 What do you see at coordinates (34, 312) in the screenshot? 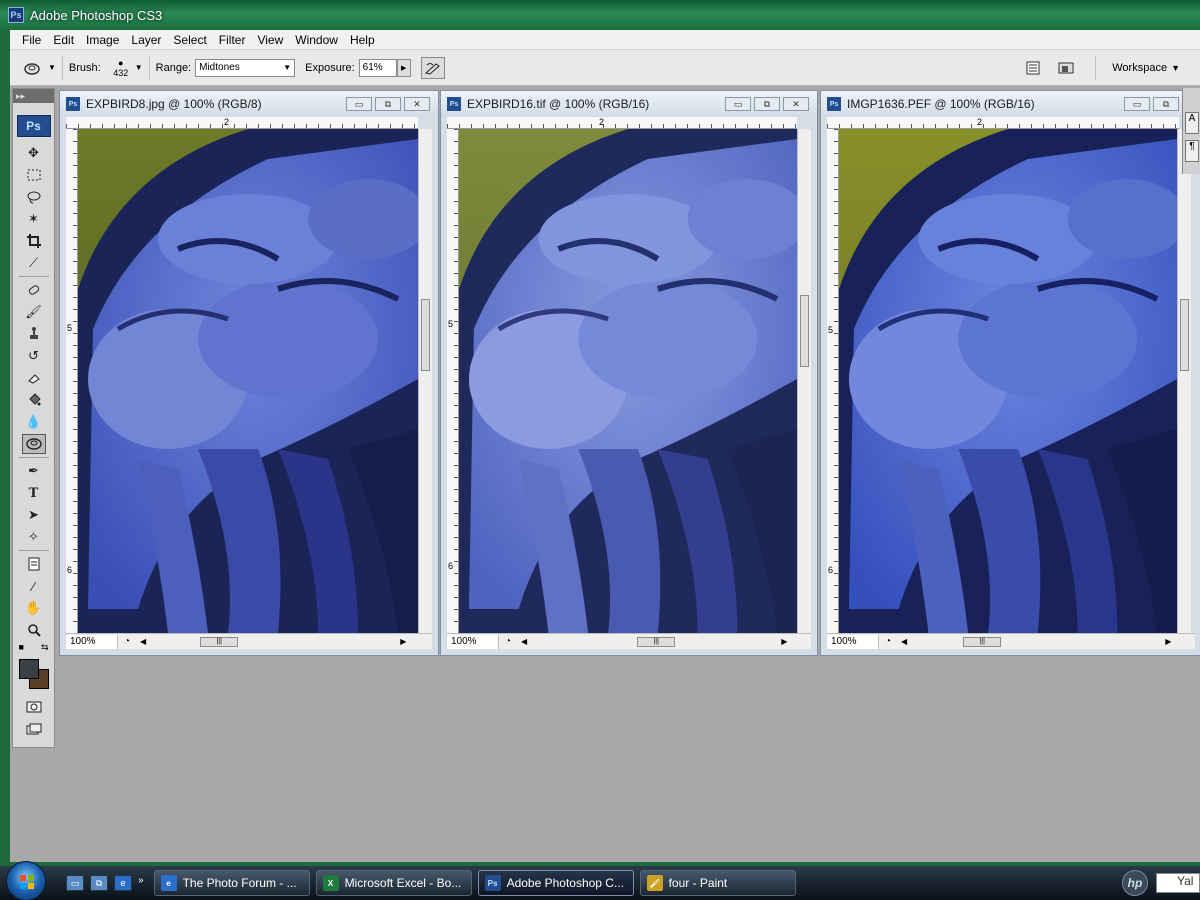
I see `brush-tool-icon: 🖌` at bounding box center [34, 312].